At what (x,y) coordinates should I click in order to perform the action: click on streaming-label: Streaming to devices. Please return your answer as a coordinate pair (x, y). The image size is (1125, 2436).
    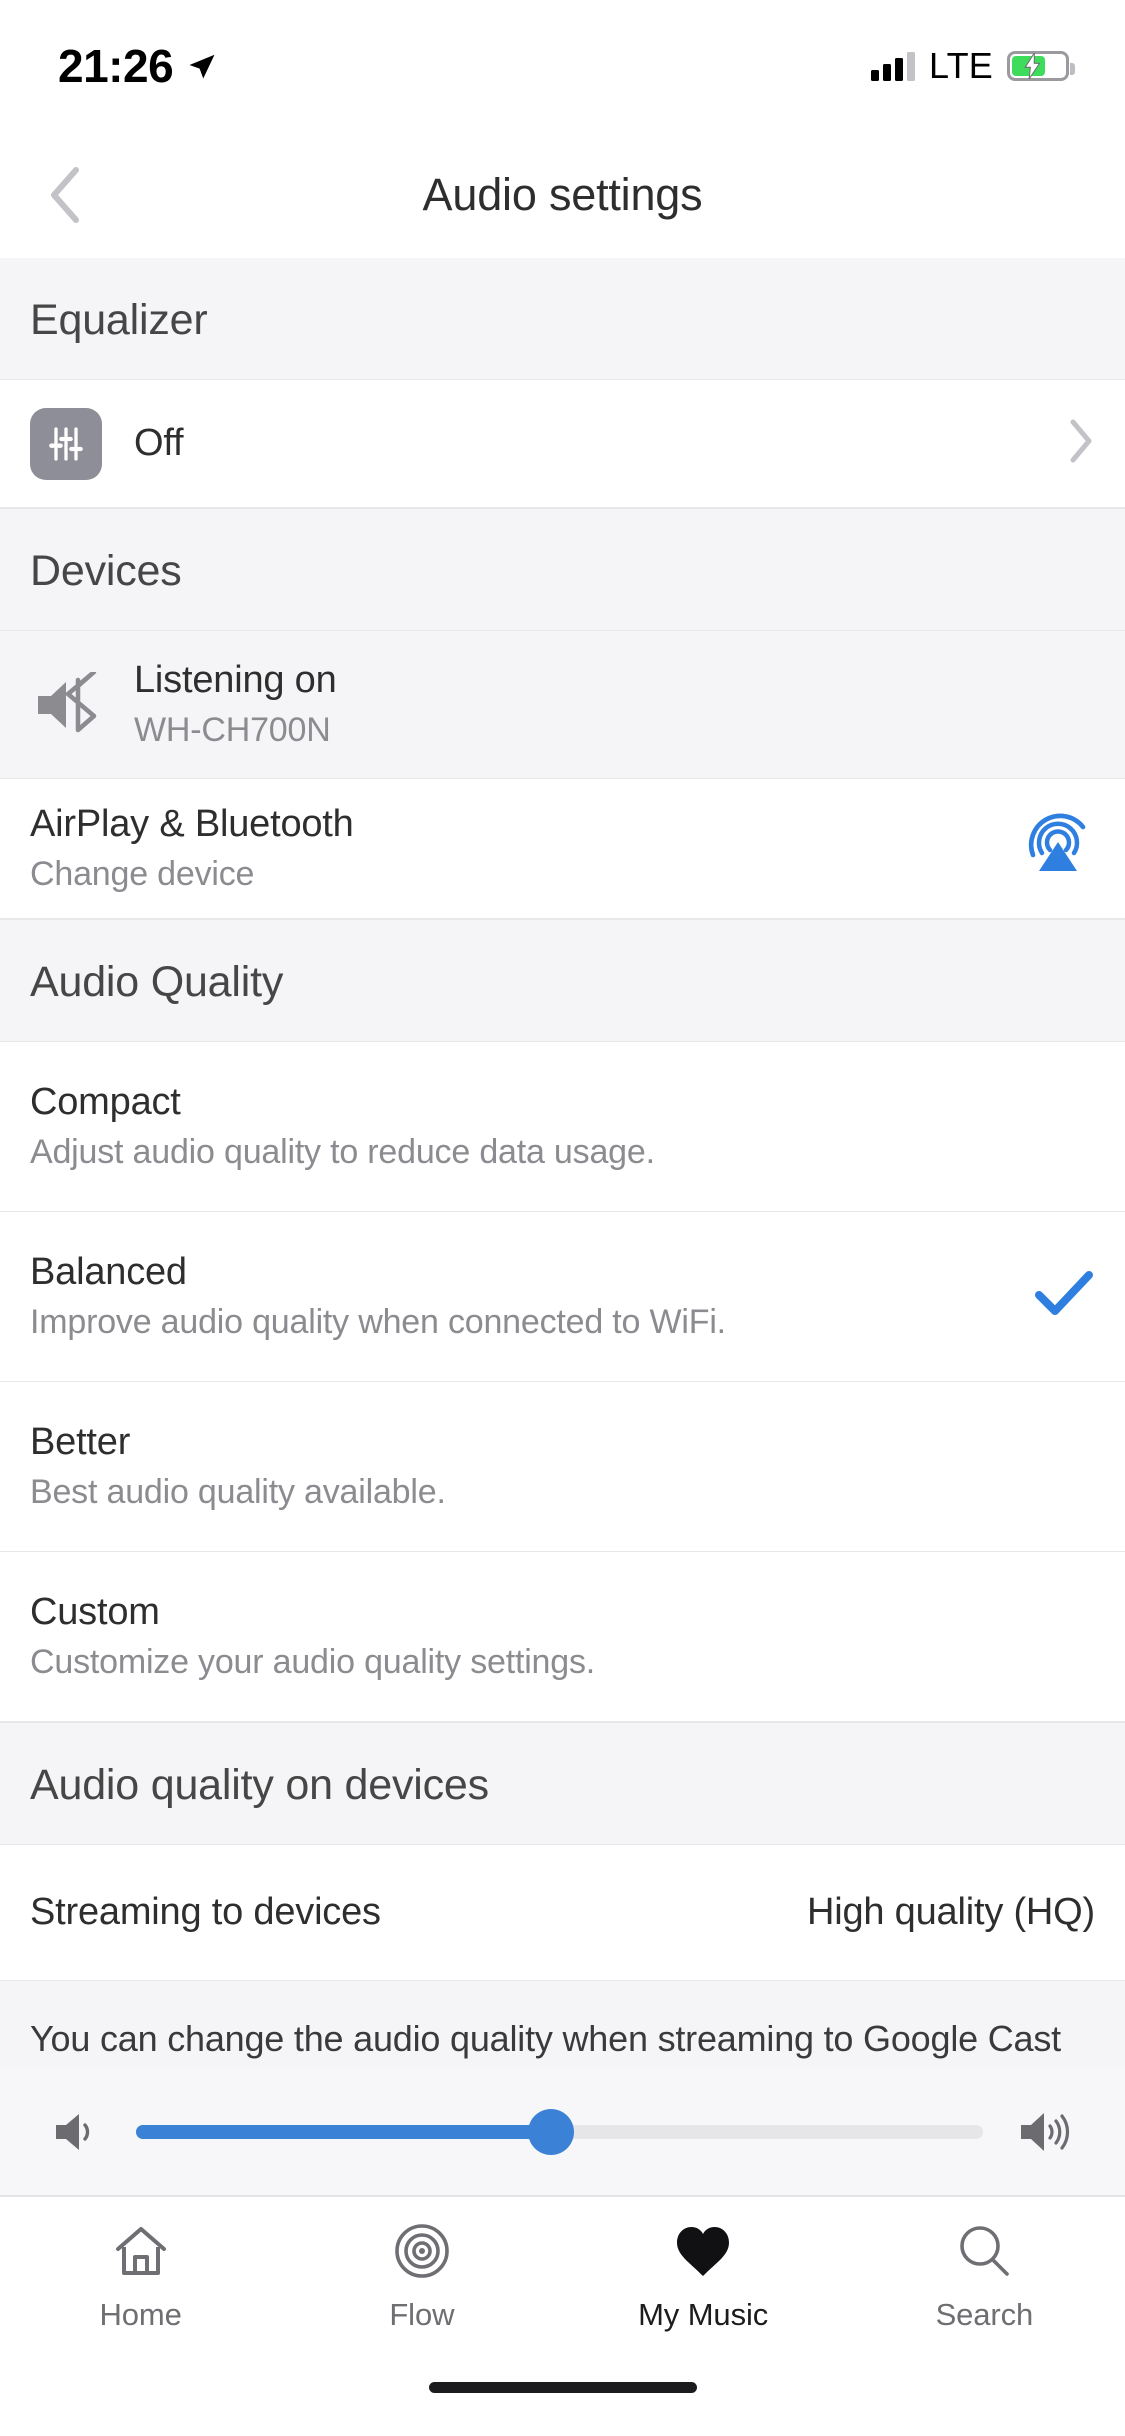
    Looking at the image, I should click on (205, 1911).